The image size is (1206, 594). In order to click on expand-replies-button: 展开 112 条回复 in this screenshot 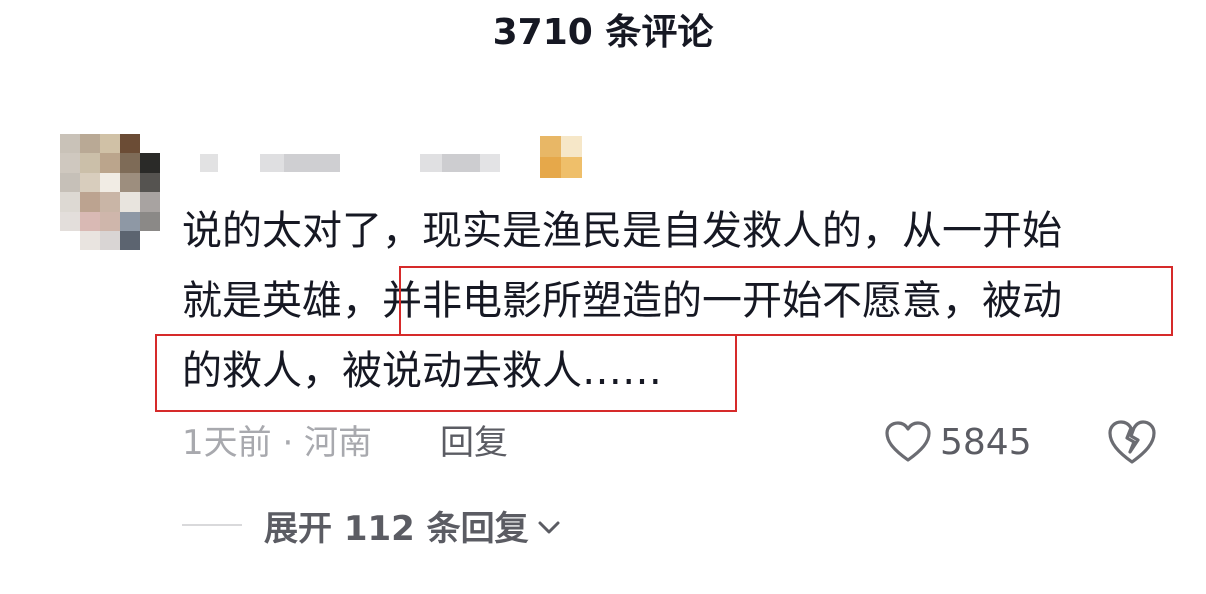, I will do `click(371, 525)`.